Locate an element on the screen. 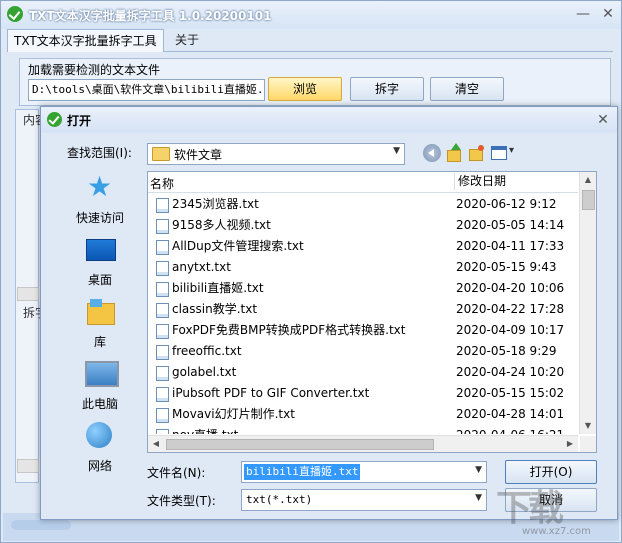  place-network: 网络 is located at coordinates (100, 450).